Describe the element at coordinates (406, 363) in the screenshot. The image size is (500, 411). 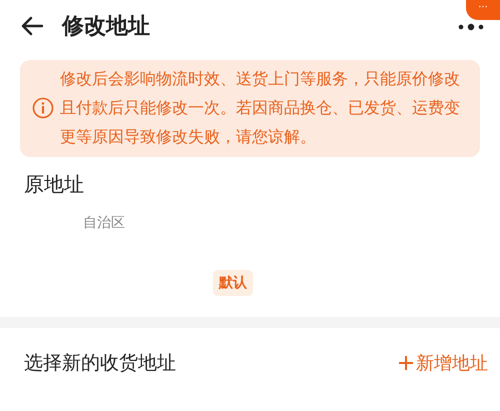
I see `plus-icon` at that location.